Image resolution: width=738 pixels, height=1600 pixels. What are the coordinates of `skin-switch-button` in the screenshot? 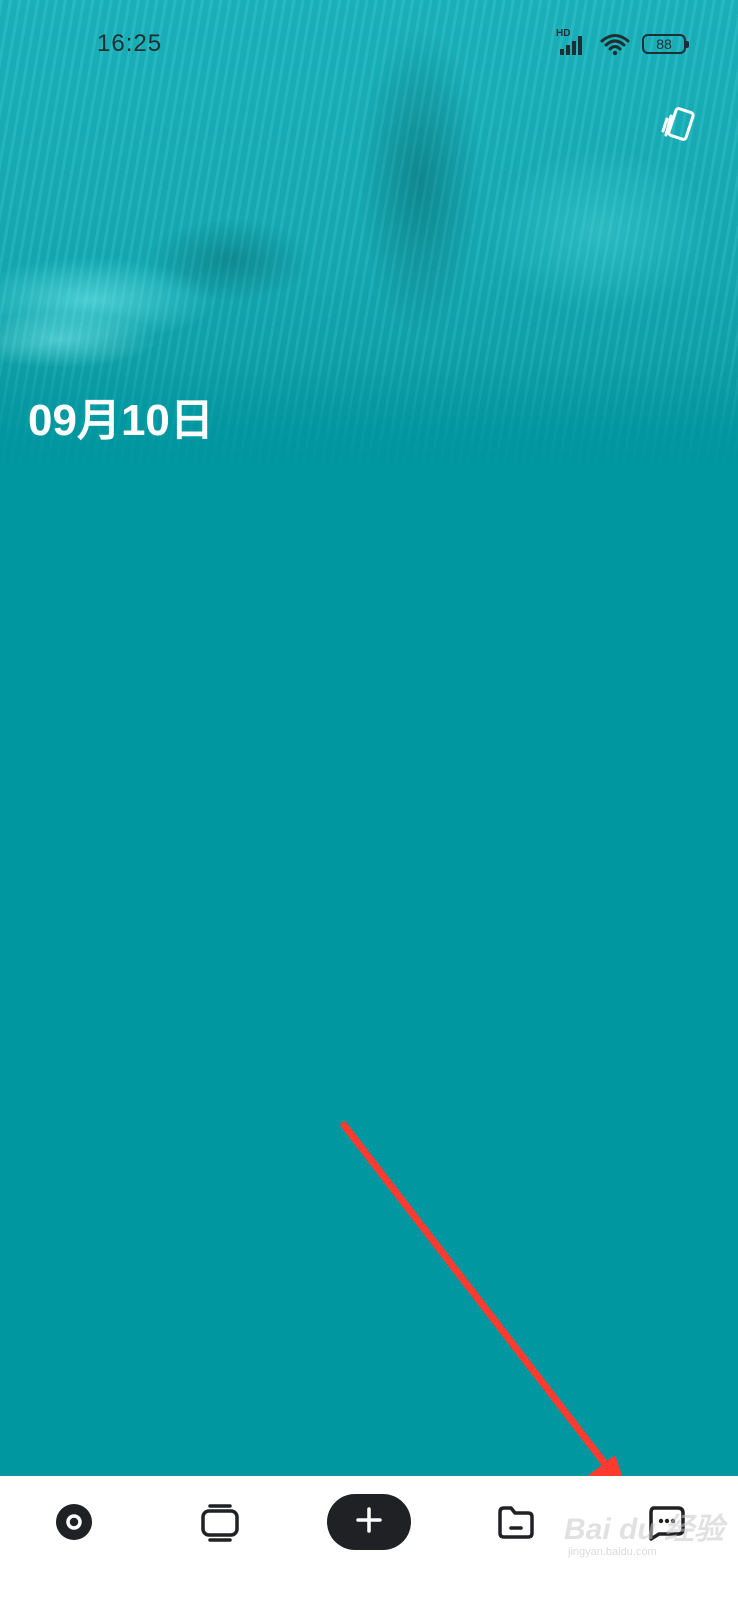 It's located at (678, 127).